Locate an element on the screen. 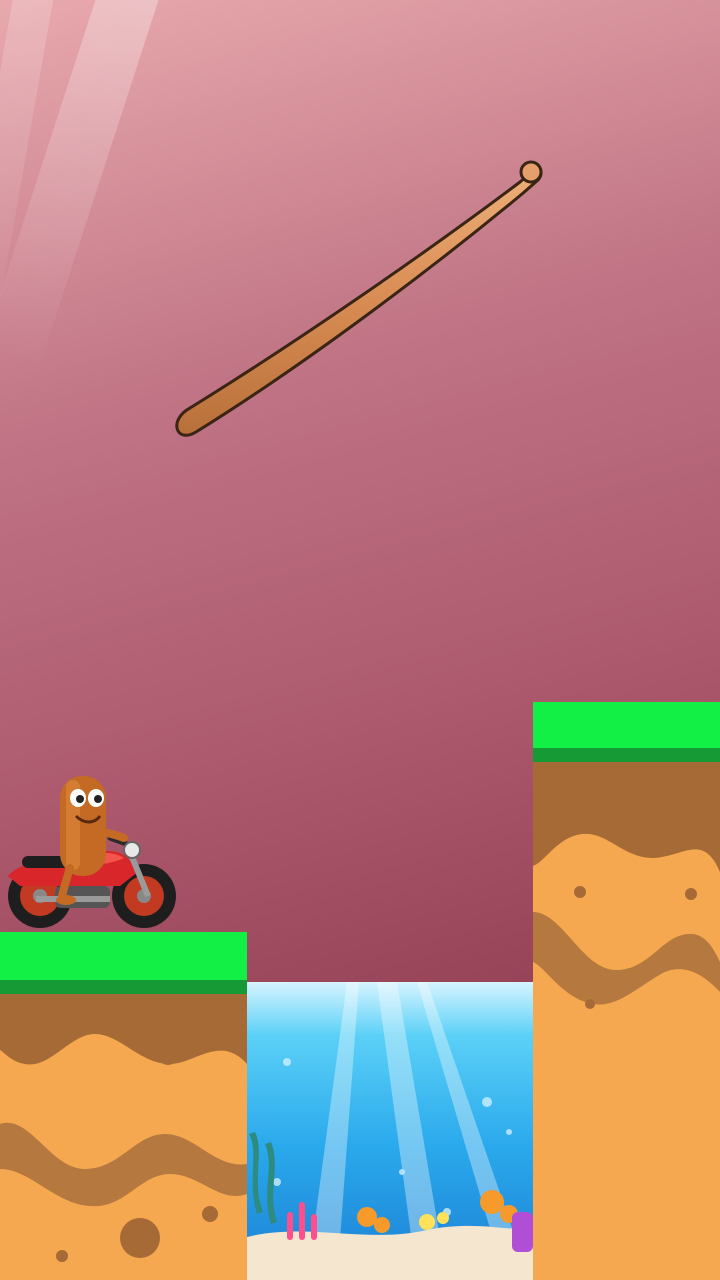 This screenshot has height=1280, width=720. left-ground-platform is located at coordinates (123, 1106).